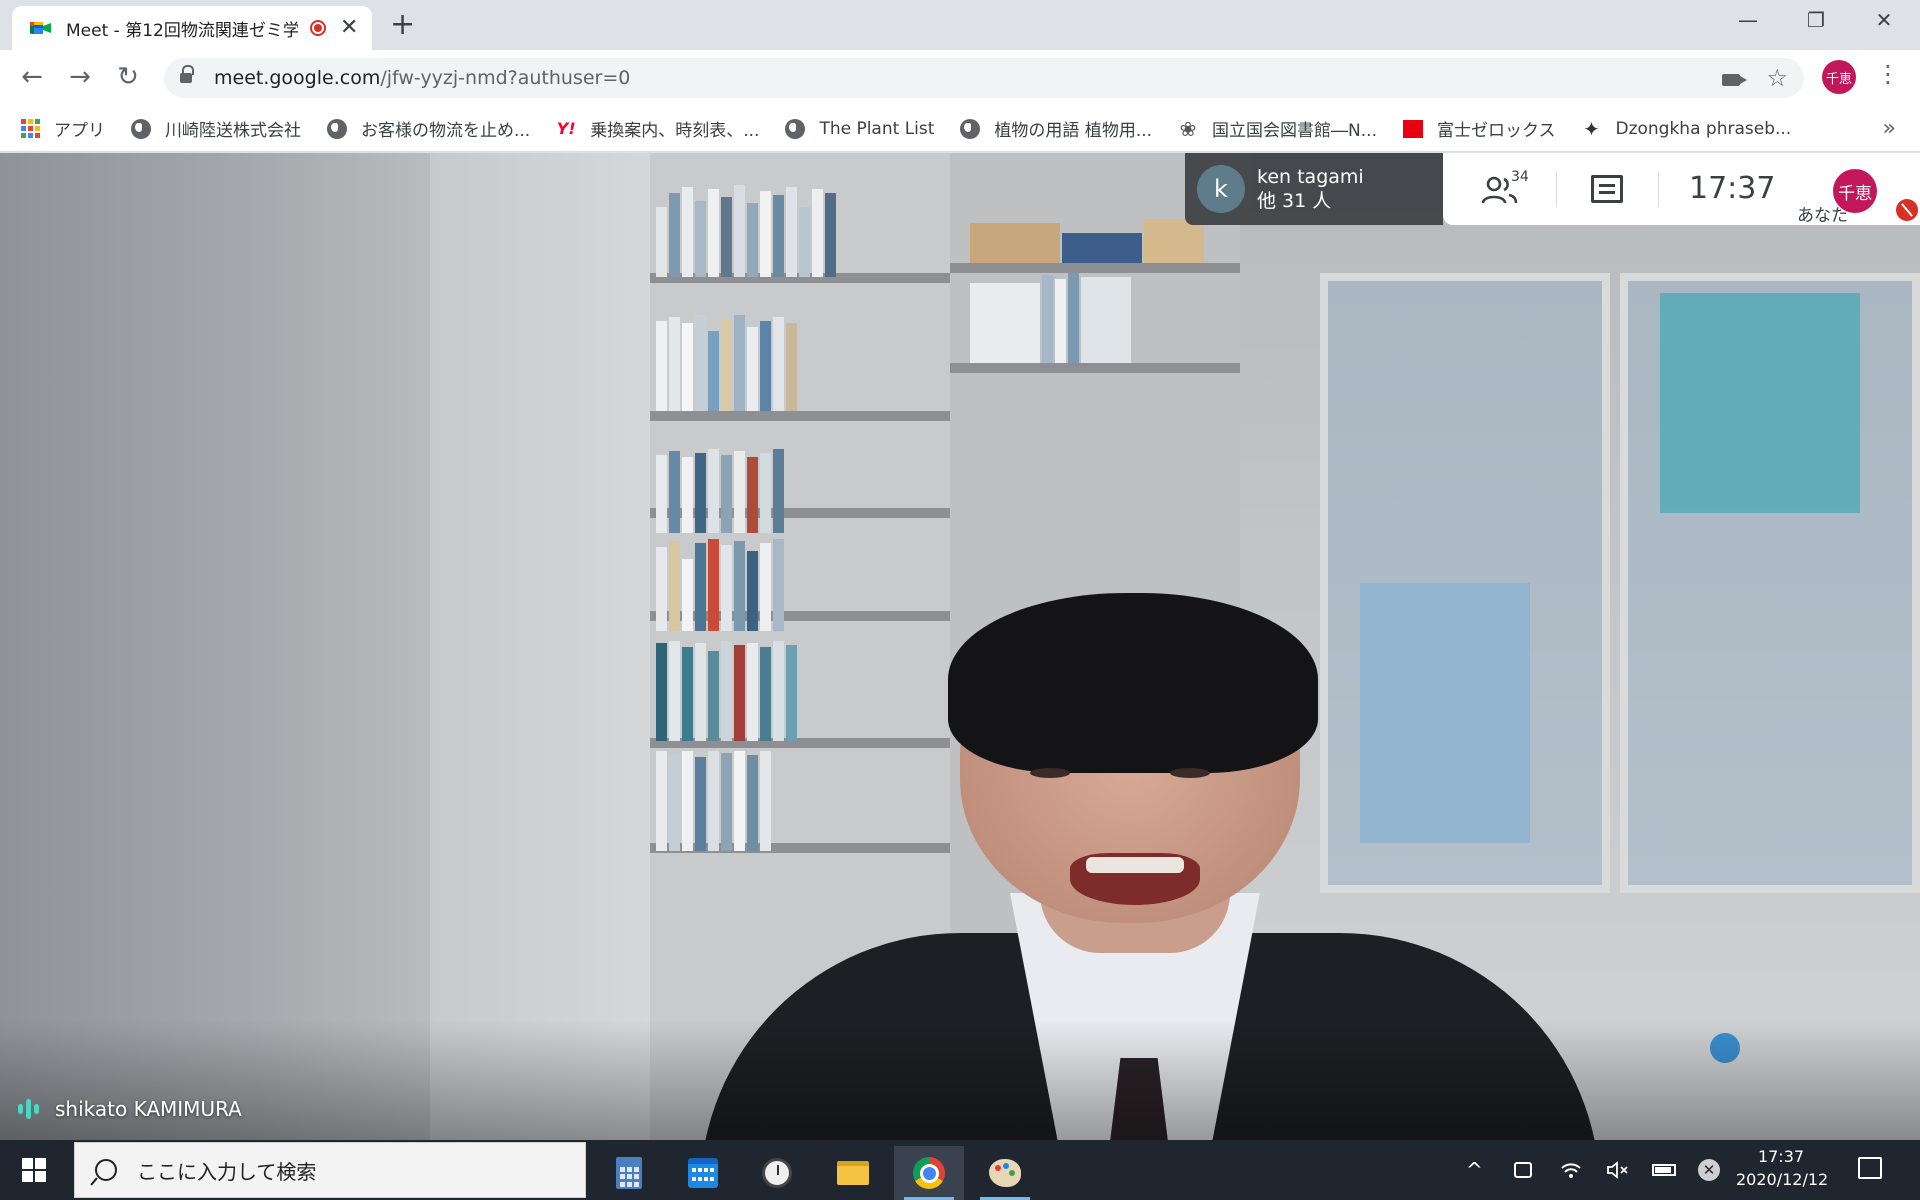 Image resolution: width=1920 pixels, height=1200 pixels. I want to click on ndl-icon: ❀, so click(1188, 128).